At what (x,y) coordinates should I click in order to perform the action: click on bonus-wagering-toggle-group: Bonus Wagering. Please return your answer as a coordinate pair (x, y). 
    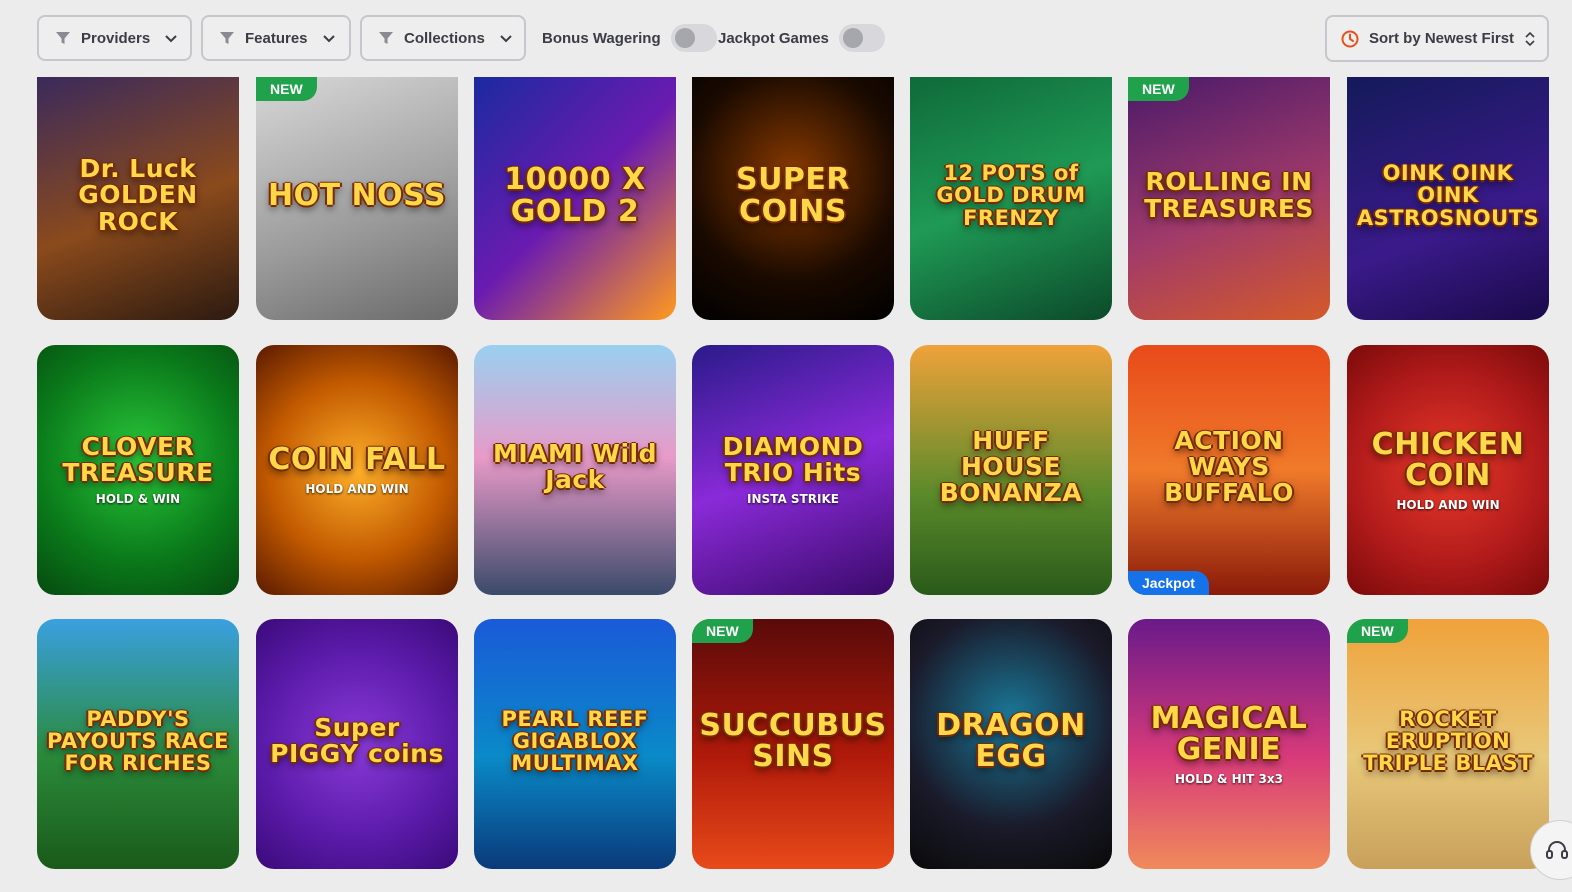
    Looking at the image, I should click on (629, 38).